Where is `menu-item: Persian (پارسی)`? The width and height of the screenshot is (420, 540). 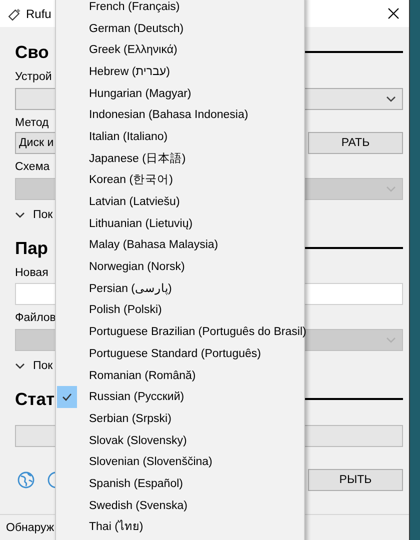 menu-item: Persian (پارسی) is located at coordinates (180, 289).